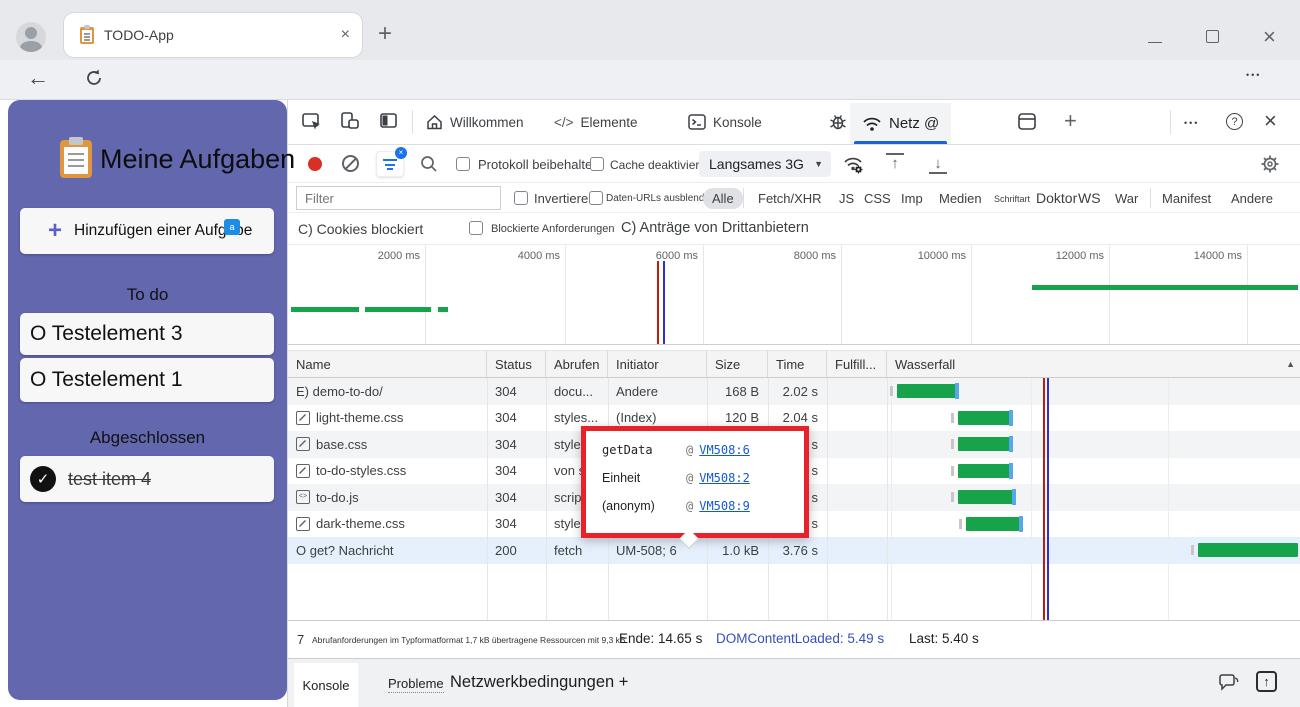 The height and width of the screenshot is (707, 1300). What do you see at coordinates (1290, 364) in the screenshot?
I see `scroll-up-arrow: ▲` at bounding box center [1290, 364].